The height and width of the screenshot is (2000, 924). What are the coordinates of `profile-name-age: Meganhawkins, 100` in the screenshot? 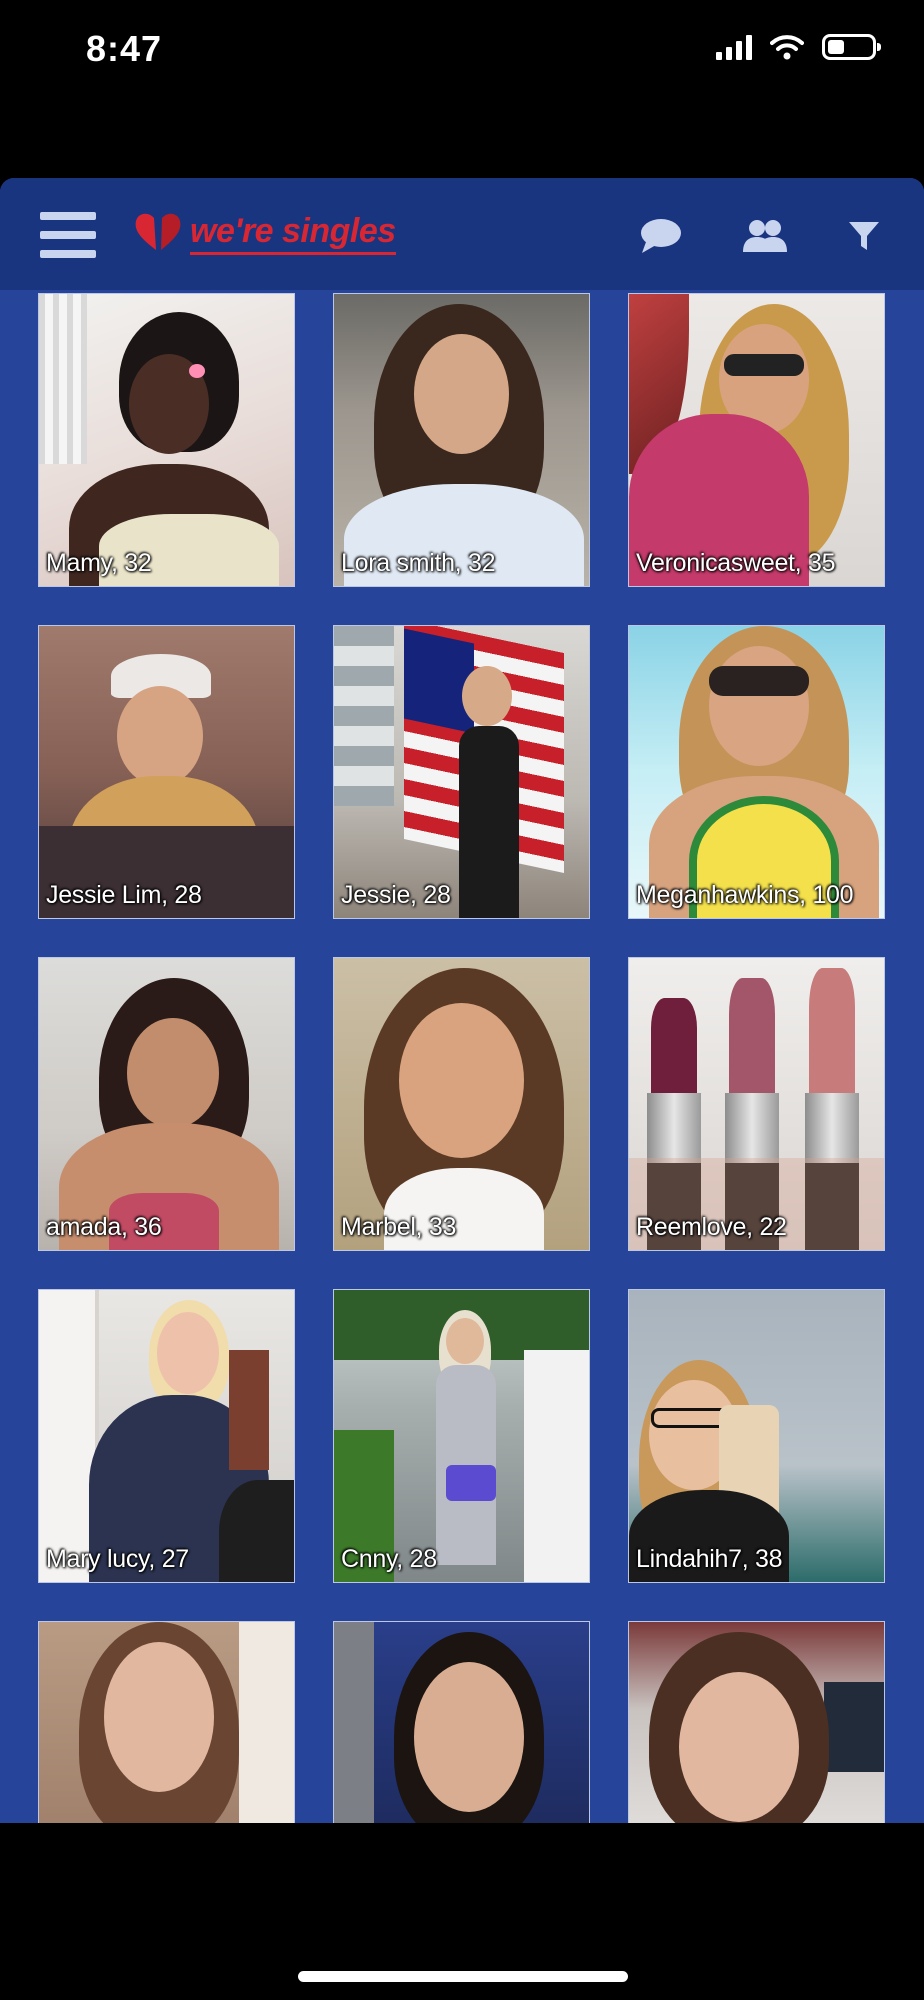 It's located at (745, 895).